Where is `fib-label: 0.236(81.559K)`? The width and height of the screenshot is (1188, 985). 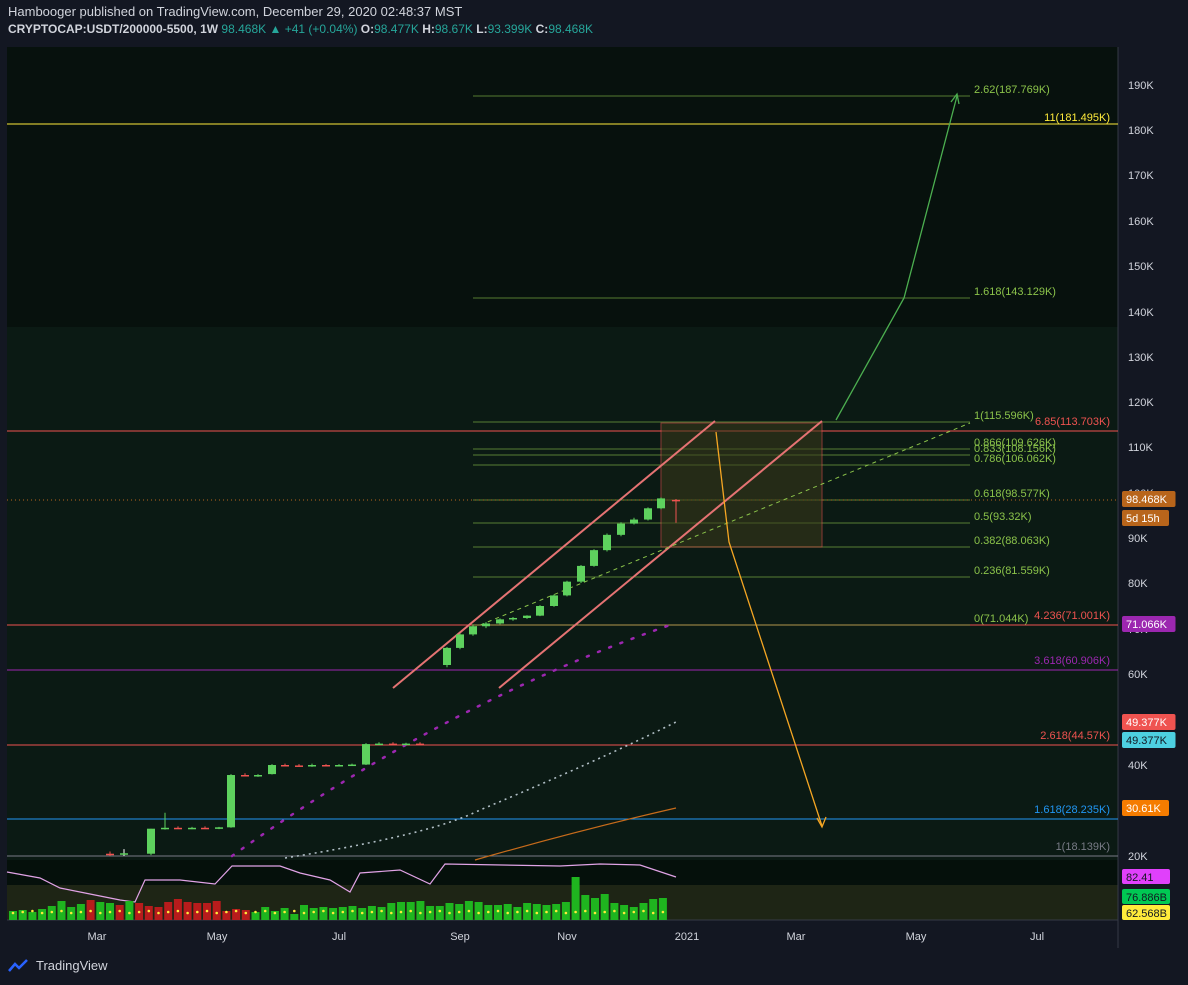 fib-label: 0.236(81.559K) is located at coordinates (1012, 571).